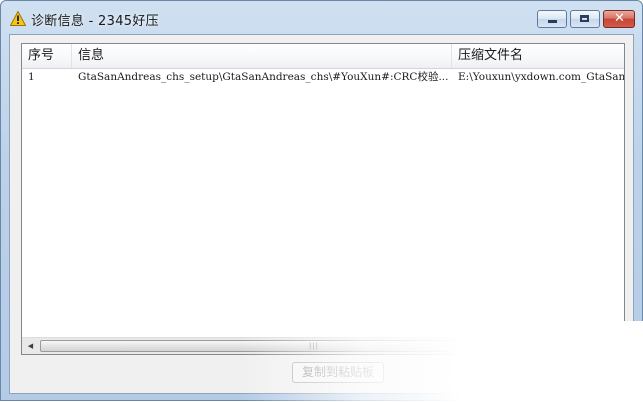 This screenshot has width=643, height=402. I want to click on scroll-right-icon: ▶, so click(615, 346).